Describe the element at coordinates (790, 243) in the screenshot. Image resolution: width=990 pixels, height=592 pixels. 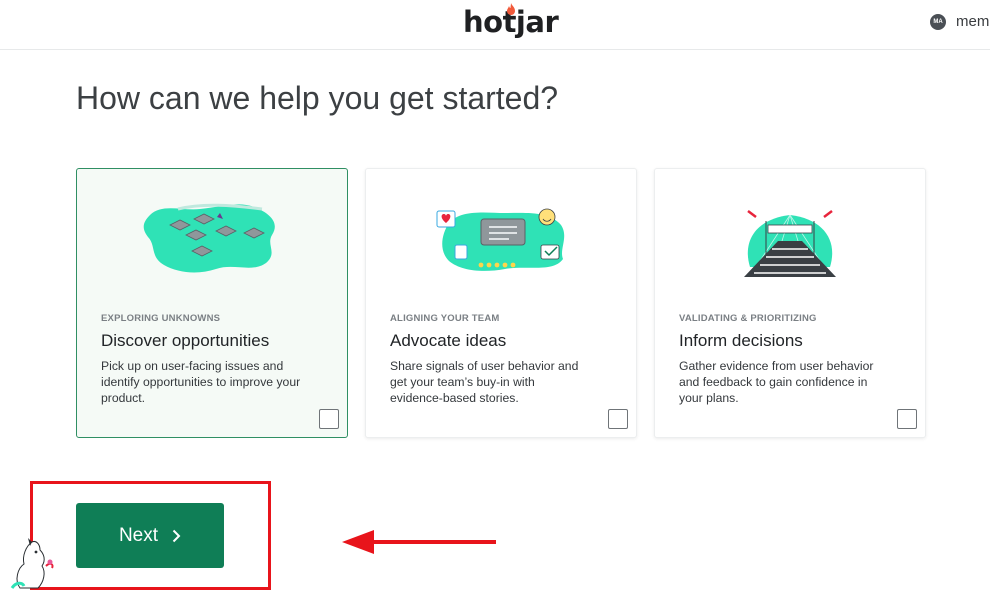
I see `inform-illustration` at that location.